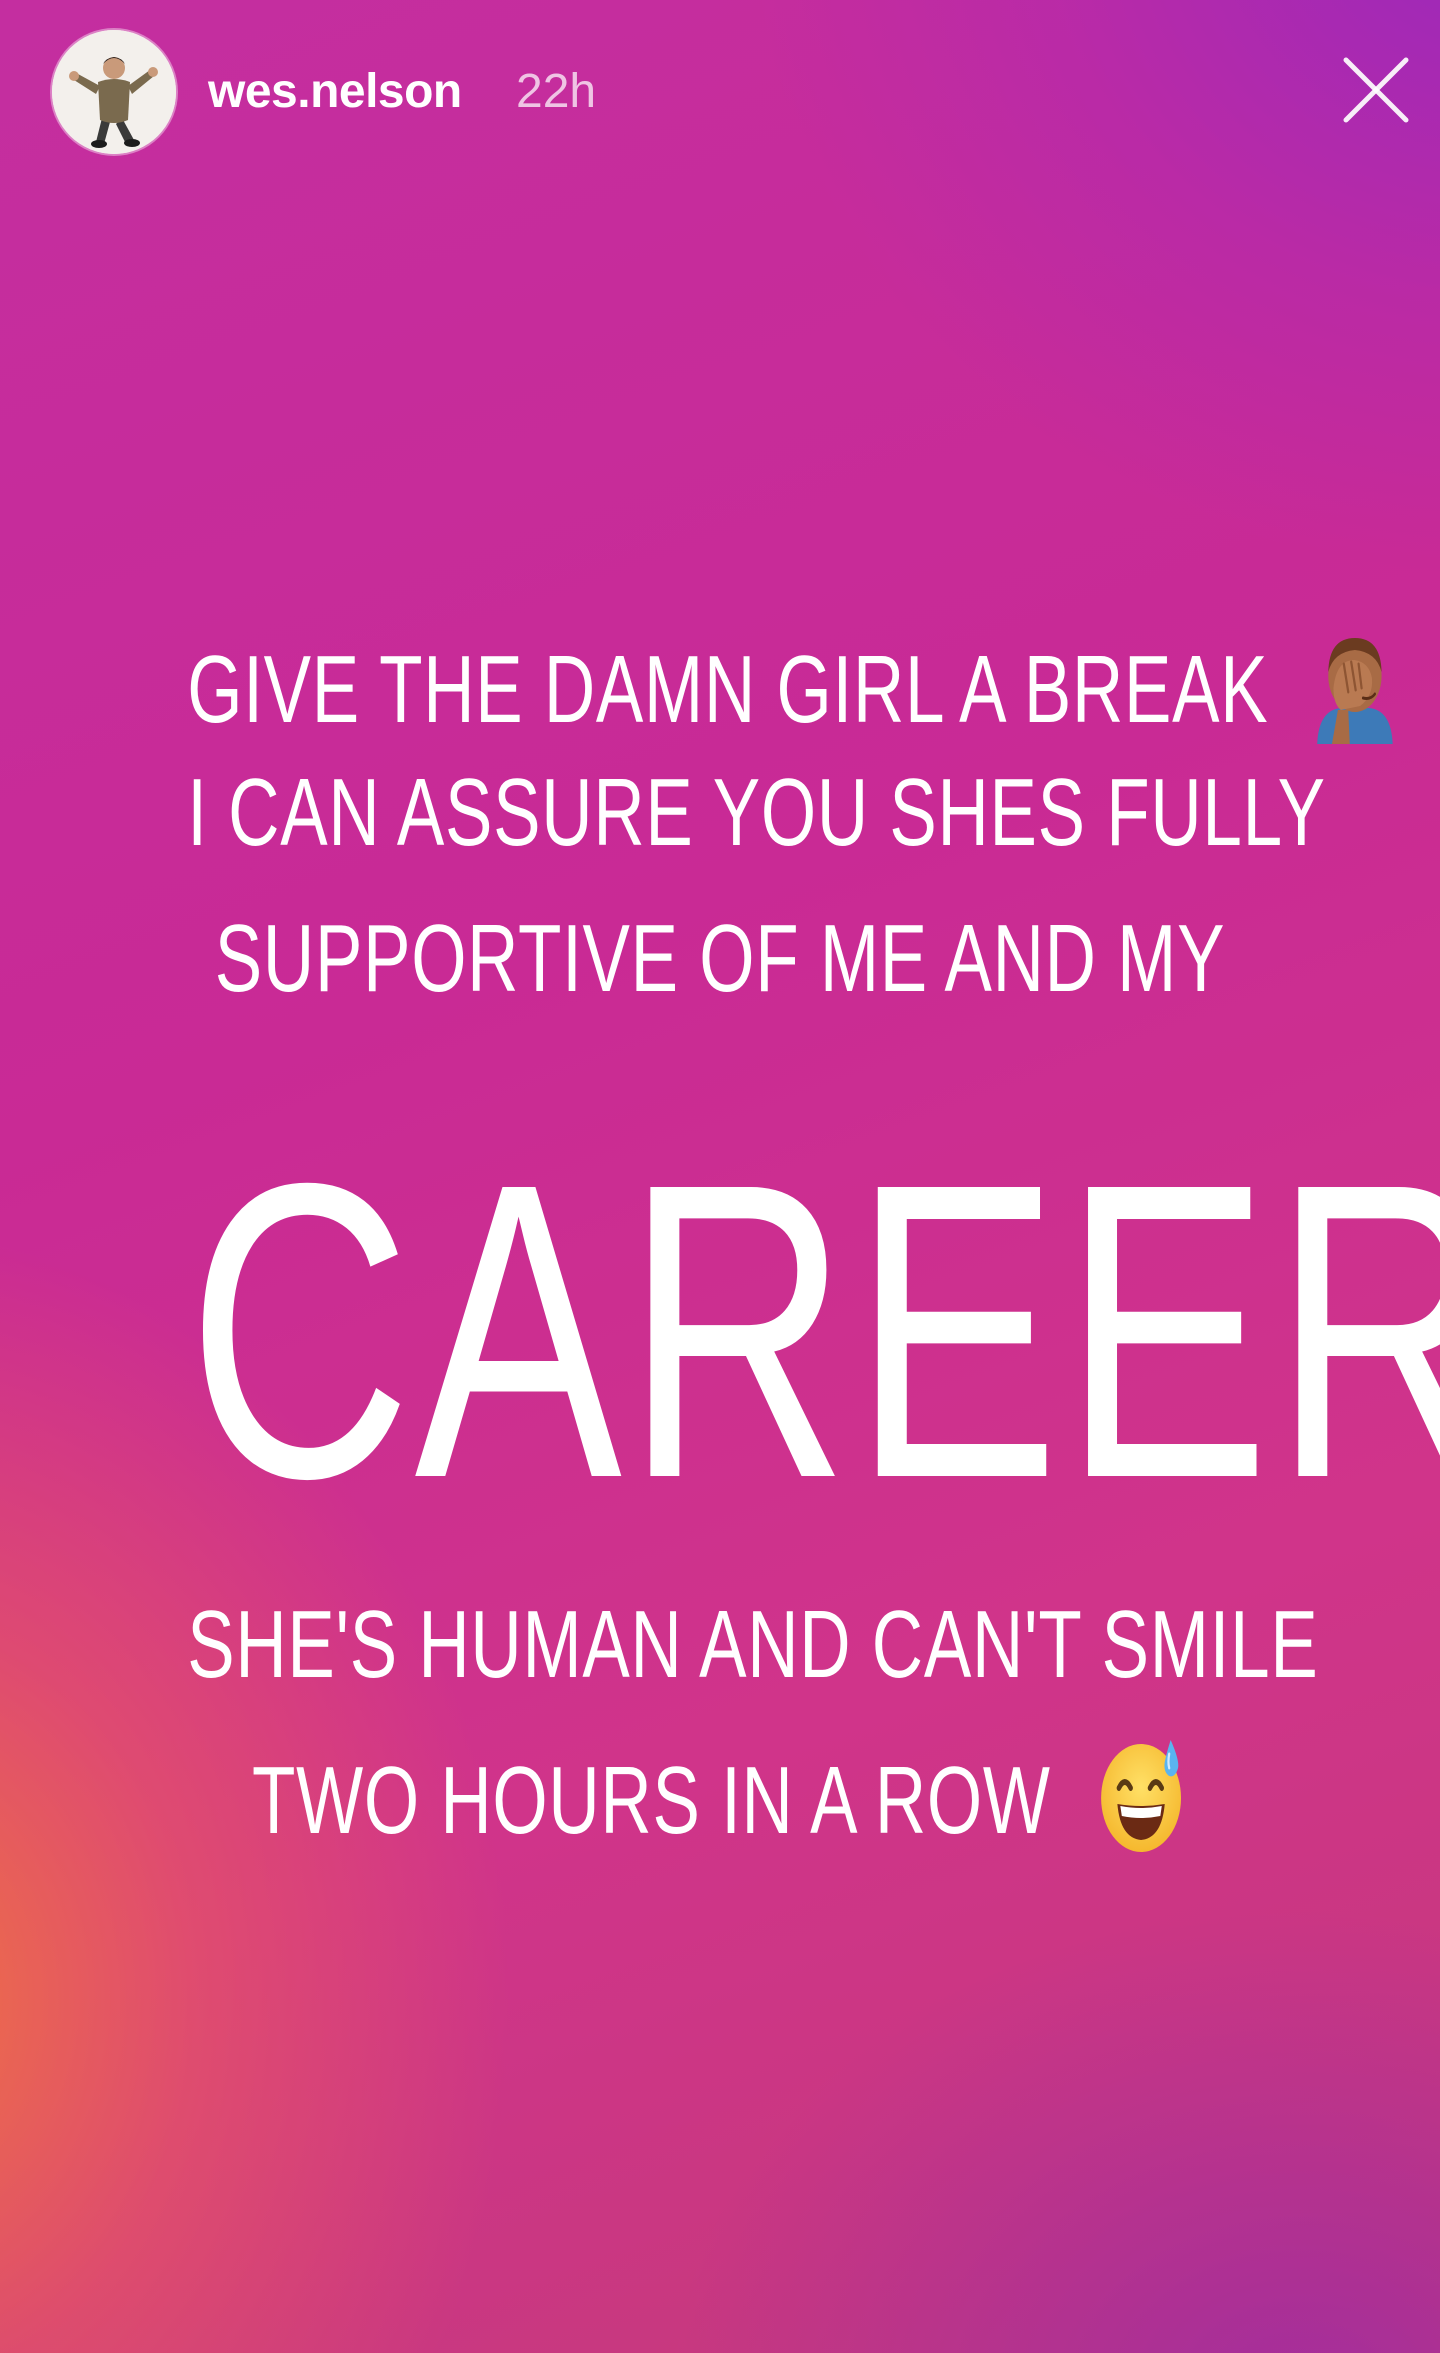  I want to click on story-text-line-5: SHE'S HUMAN AND CAN'T SMILE, so click(752, 1645).